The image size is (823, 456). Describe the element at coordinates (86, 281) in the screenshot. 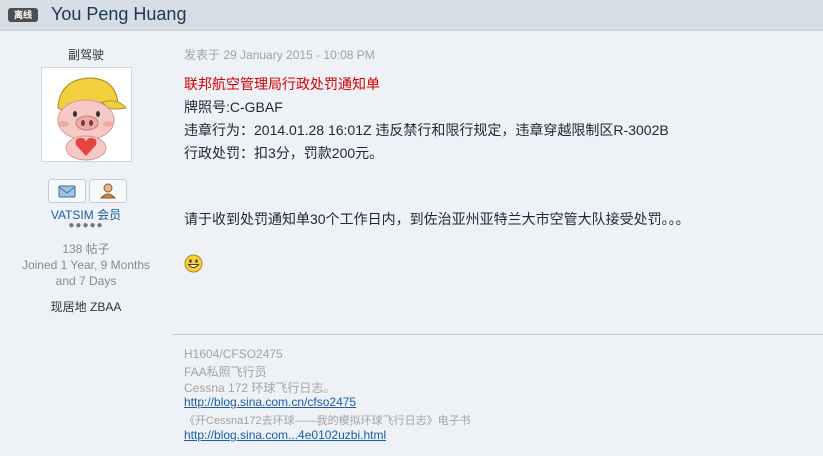

I see `joined-duration-line2: and 7 Days` at that location.